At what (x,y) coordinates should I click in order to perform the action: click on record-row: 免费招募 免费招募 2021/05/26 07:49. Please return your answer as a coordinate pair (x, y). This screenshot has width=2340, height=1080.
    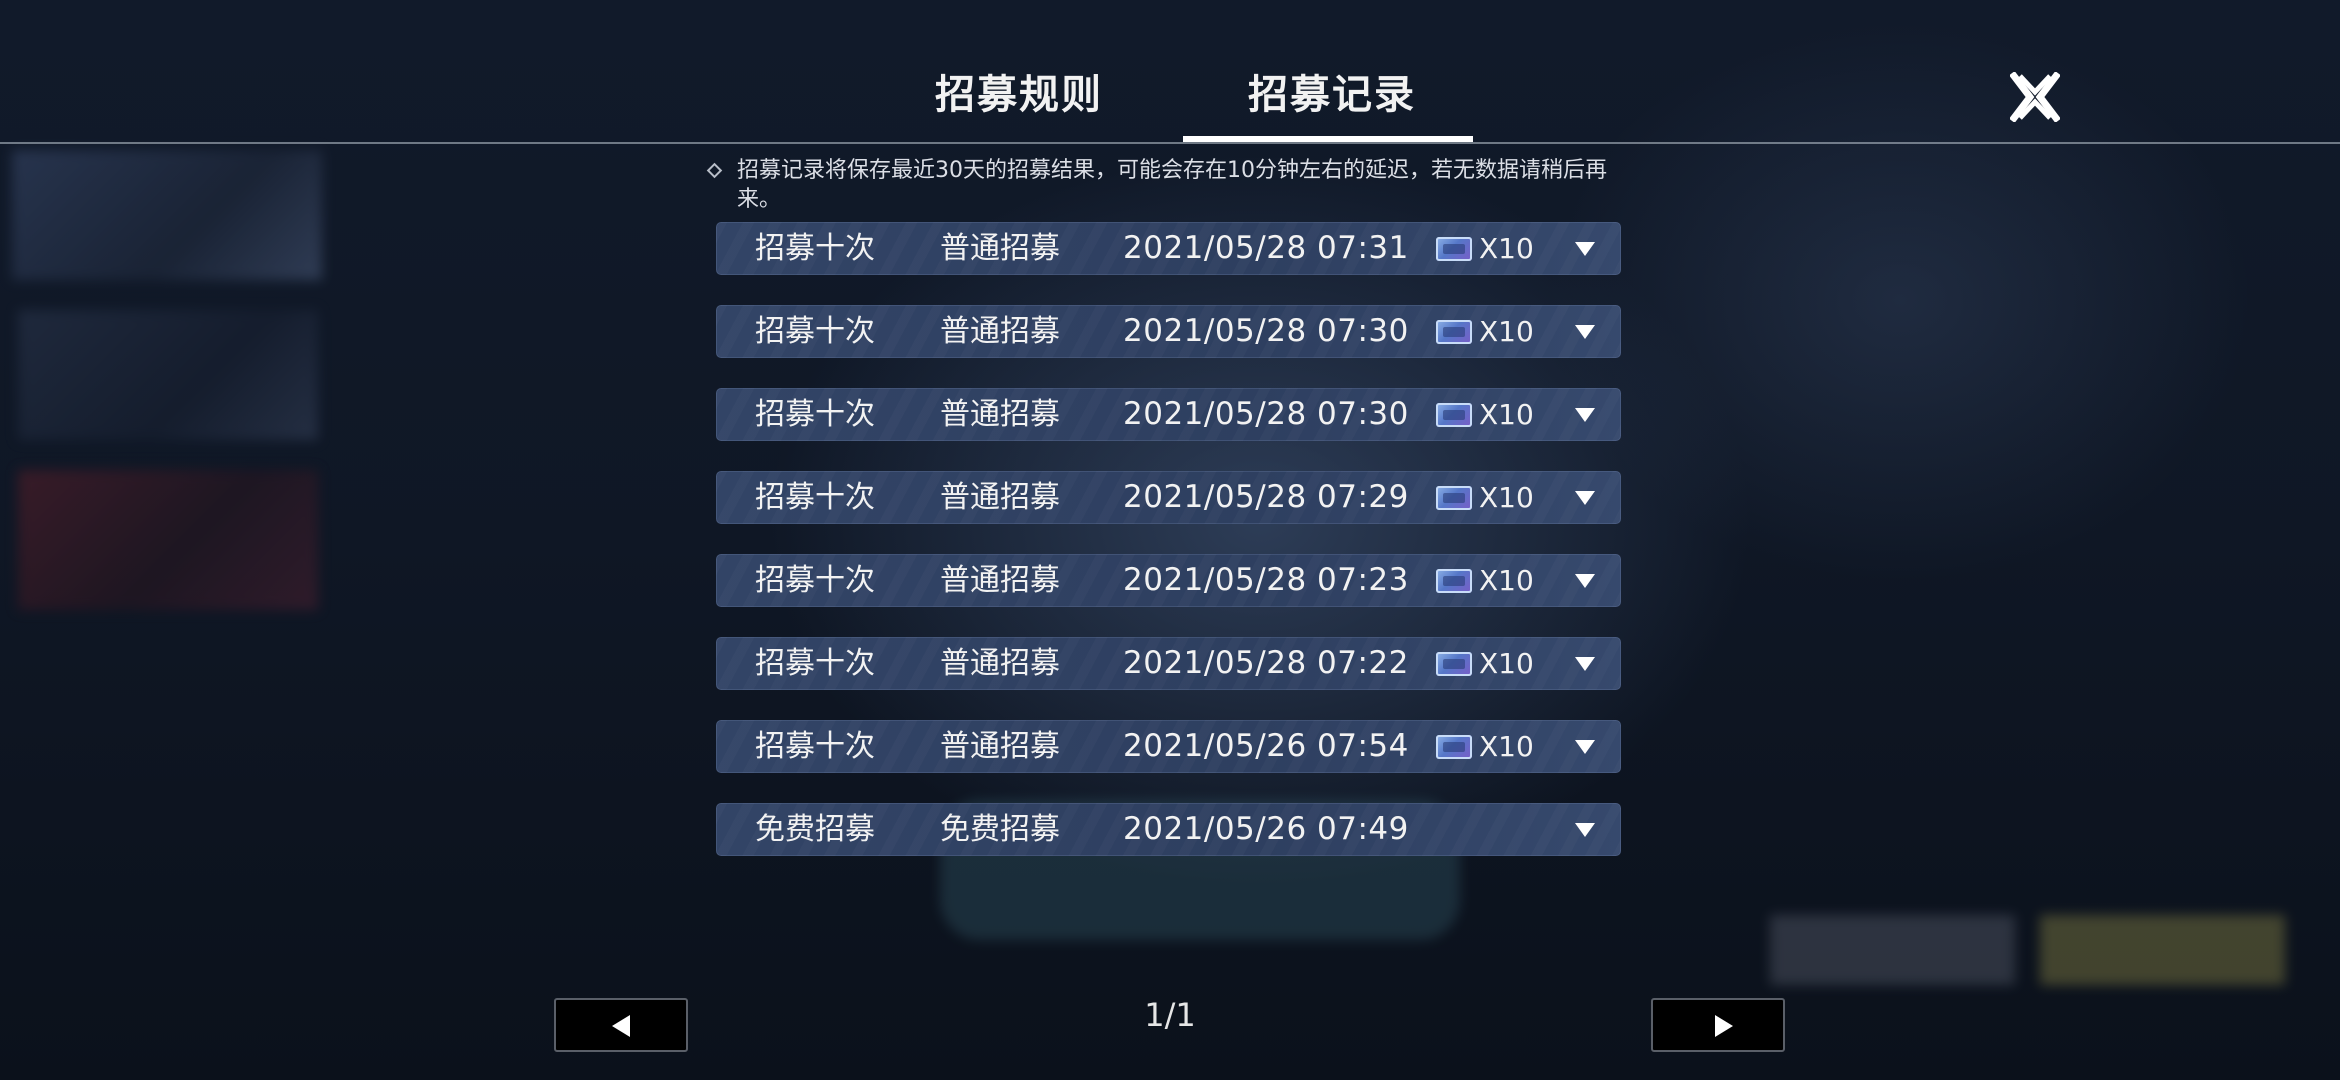
    Looking at the image, I should click on (1168, 829).